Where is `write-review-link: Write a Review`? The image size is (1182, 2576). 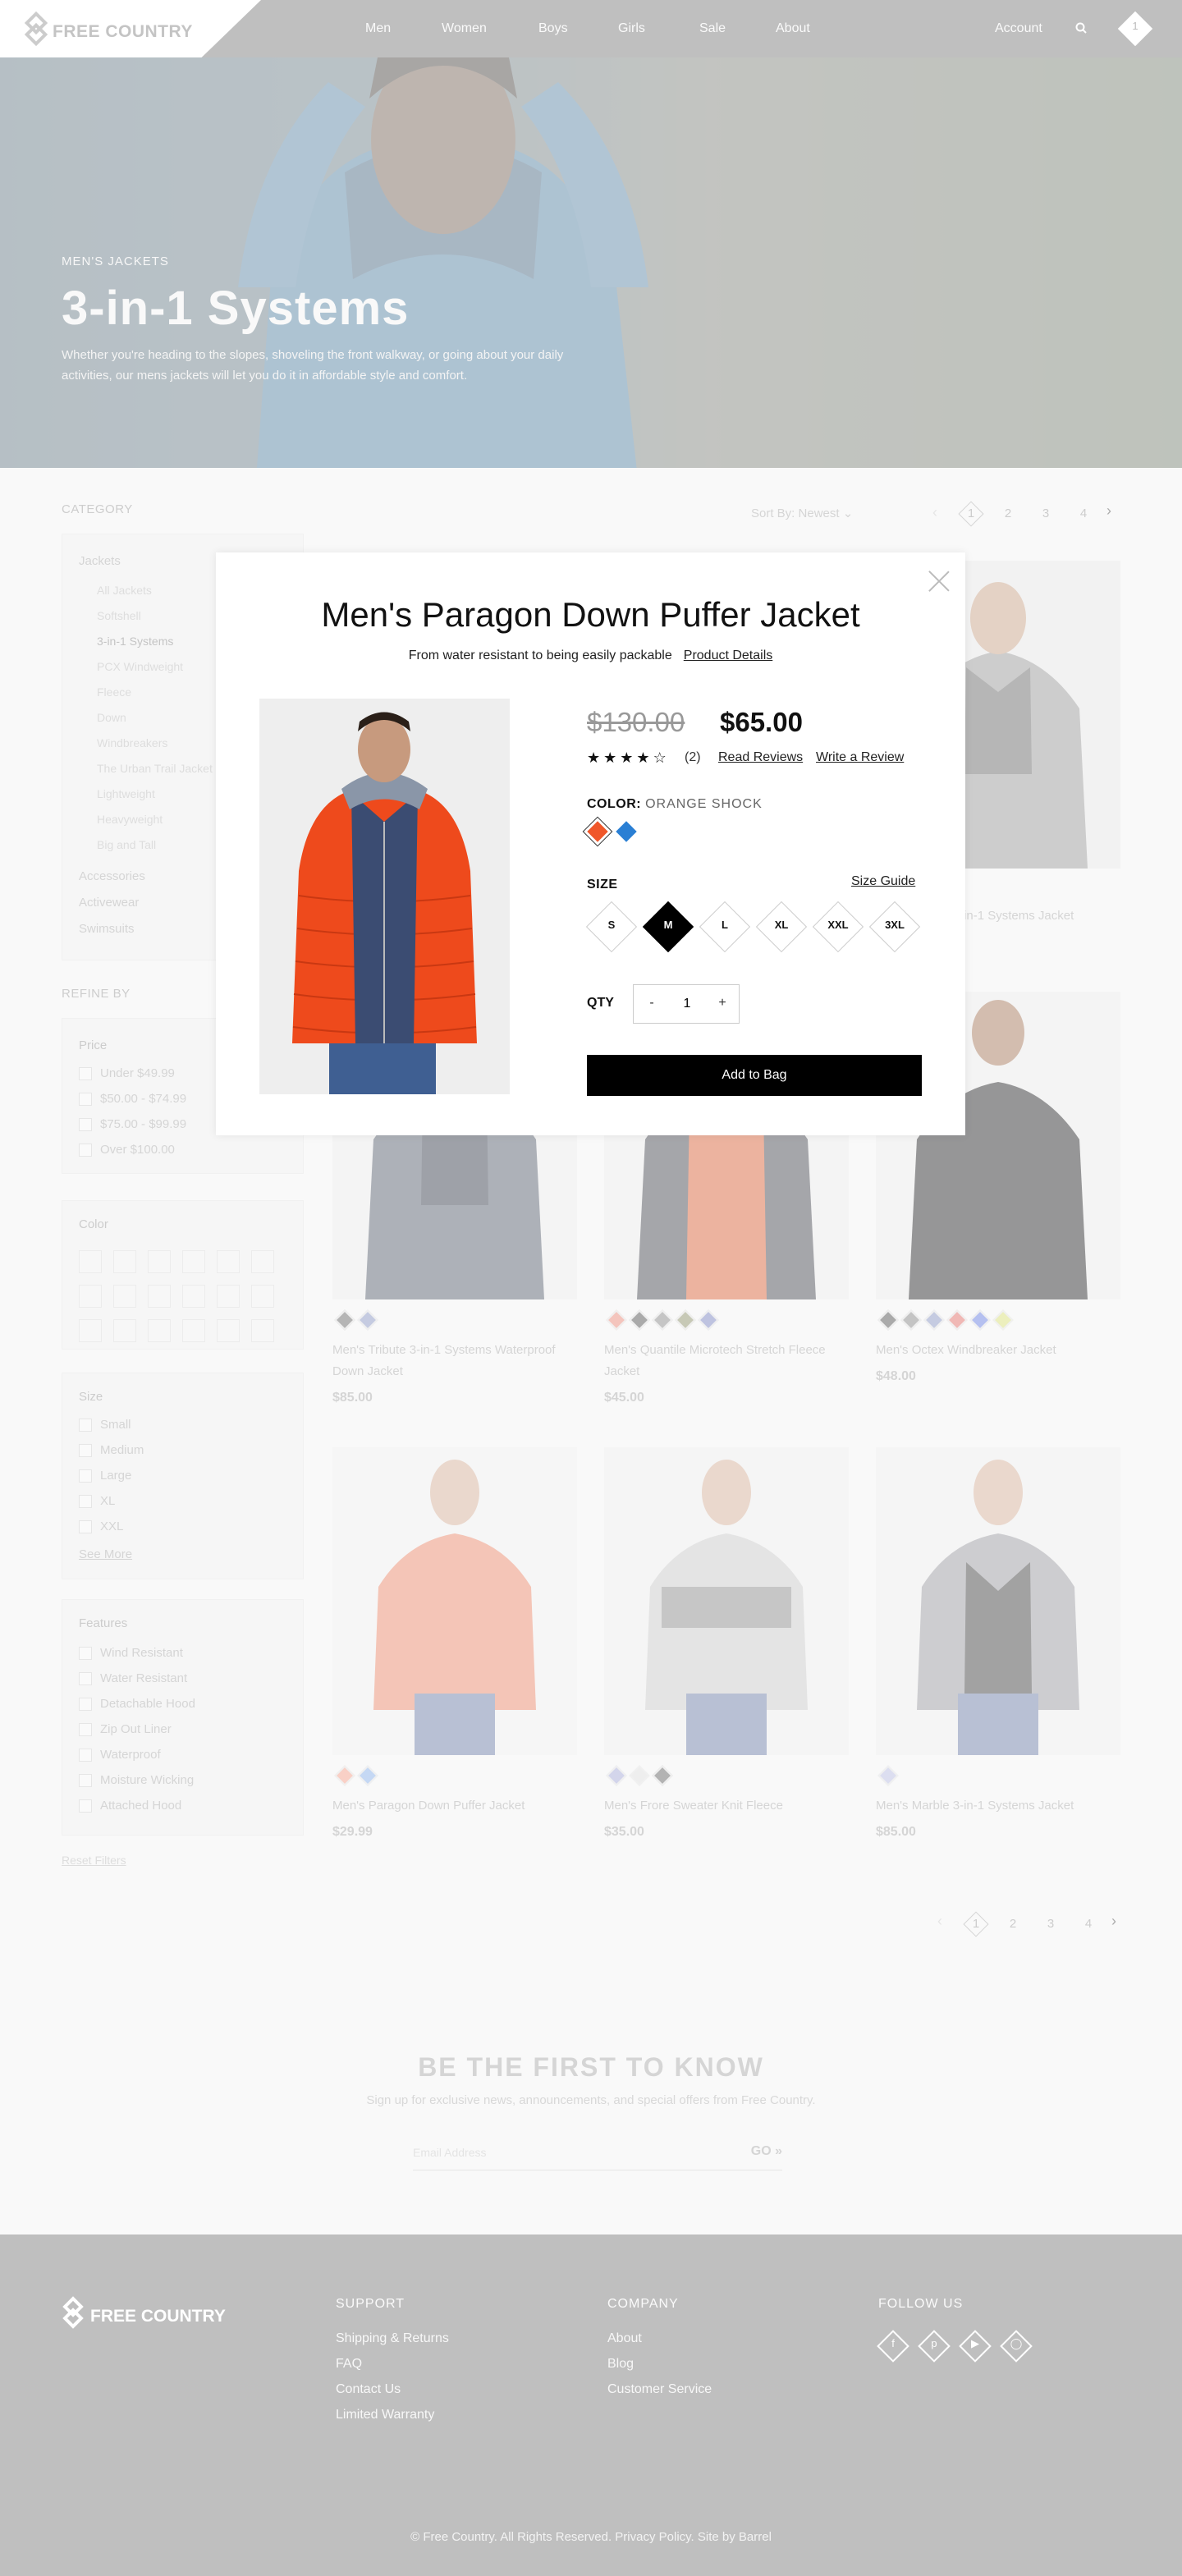
write-review-link: Write a Review is located at coordinates (860, 758).